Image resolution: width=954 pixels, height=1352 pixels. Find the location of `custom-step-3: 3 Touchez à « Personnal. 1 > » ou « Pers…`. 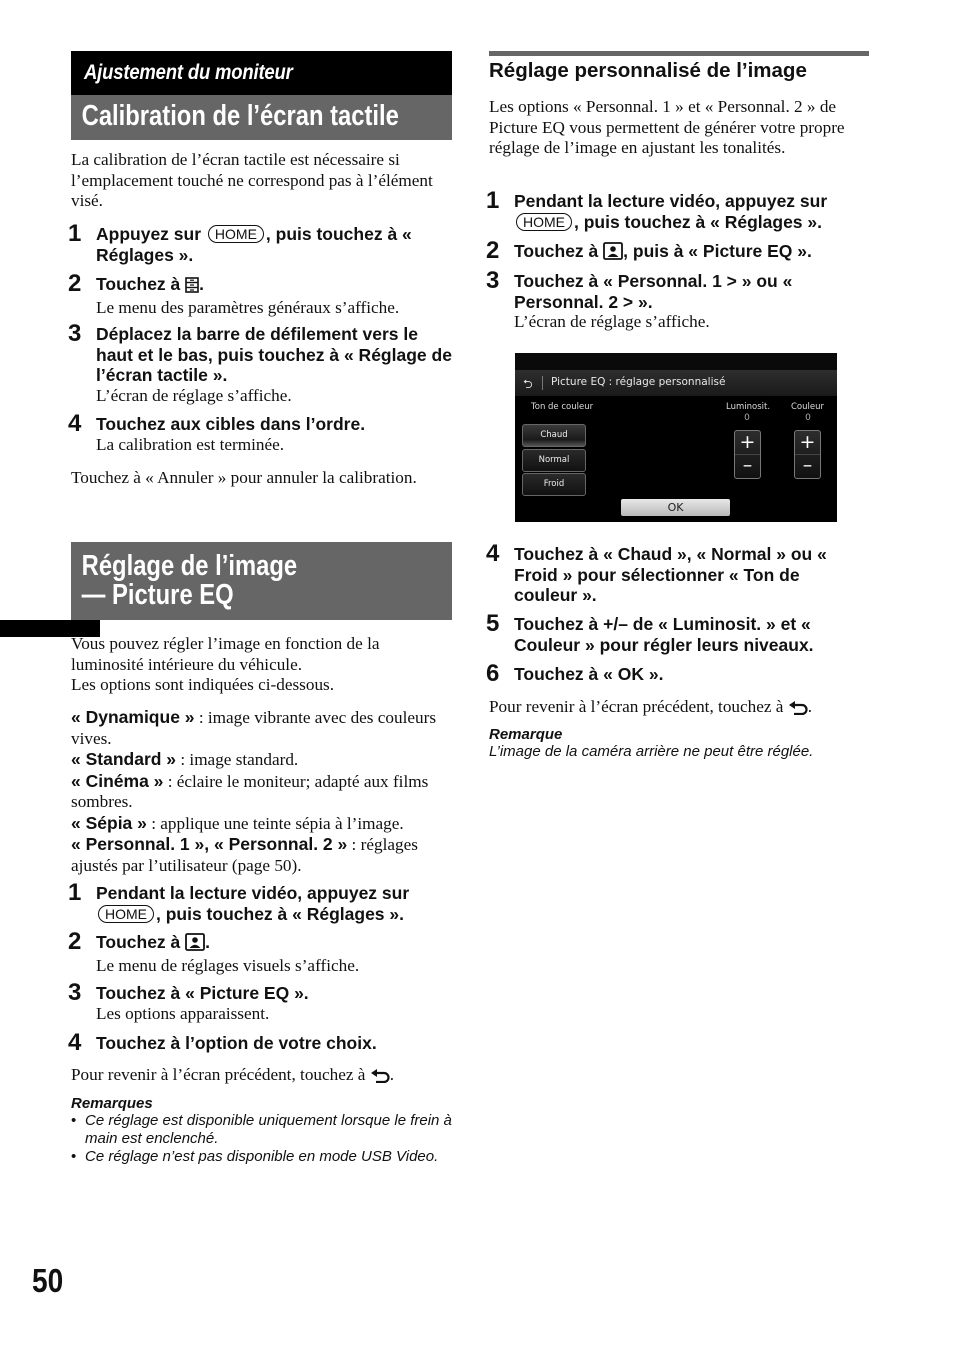

custom-step-3: 3 Touchez à « Personnal. 1 > » ou « Pers… is located at coordinates (639, 299).